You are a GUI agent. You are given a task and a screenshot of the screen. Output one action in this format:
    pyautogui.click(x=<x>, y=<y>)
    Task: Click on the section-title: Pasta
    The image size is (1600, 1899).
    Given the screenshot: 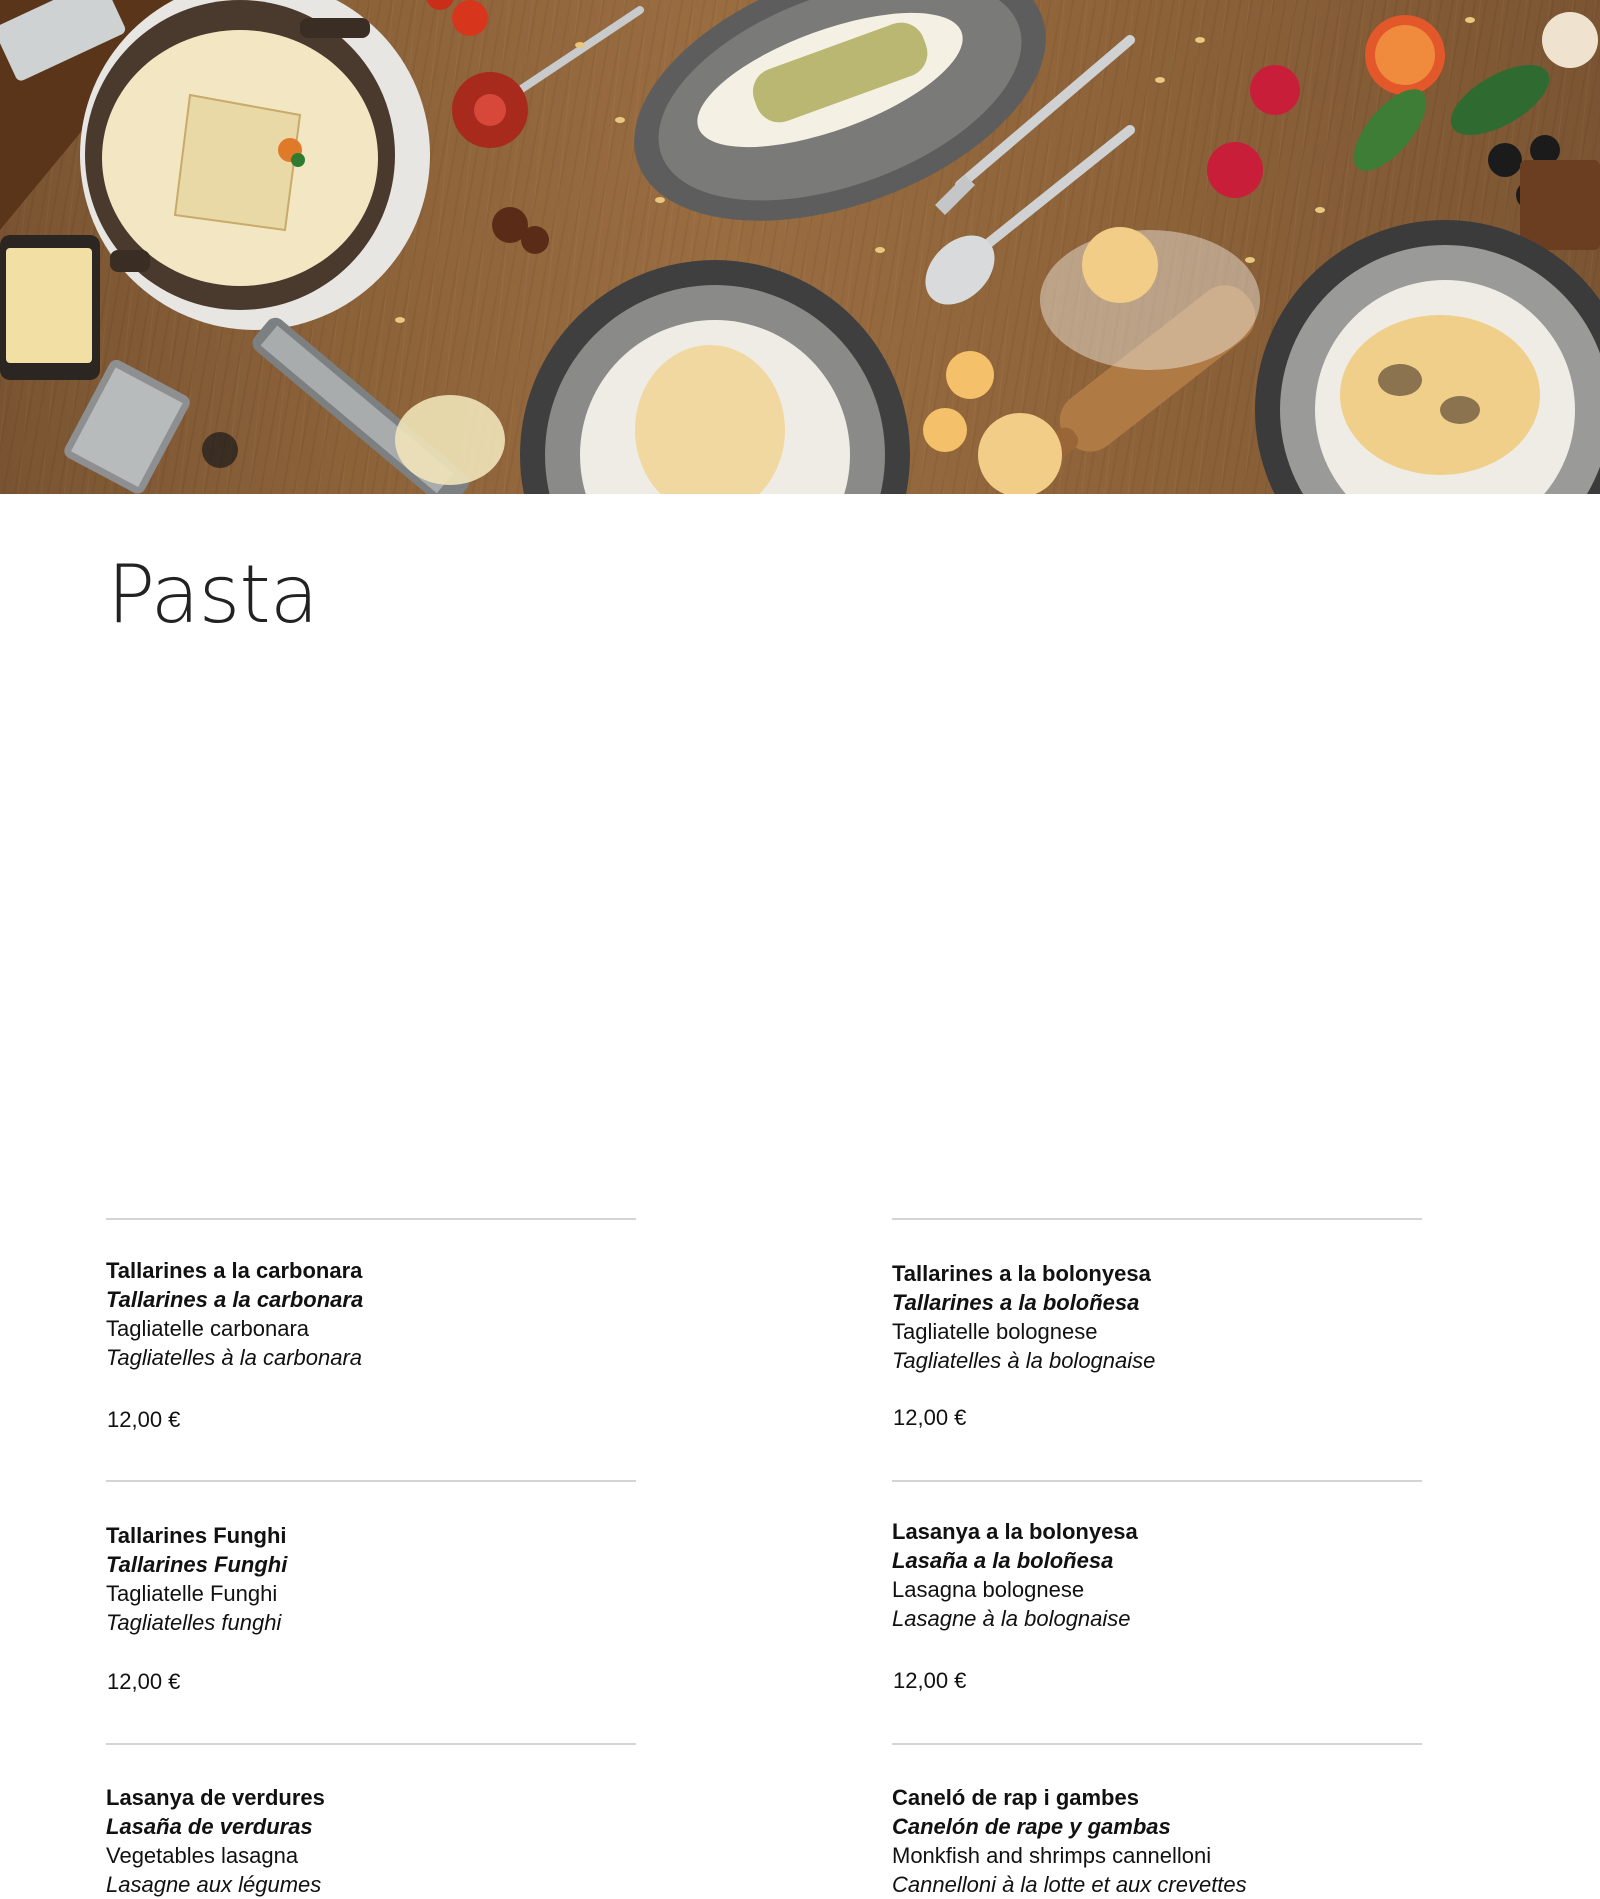 What is the action you would take?
    pyautogui.click(x=213, y=594)
    